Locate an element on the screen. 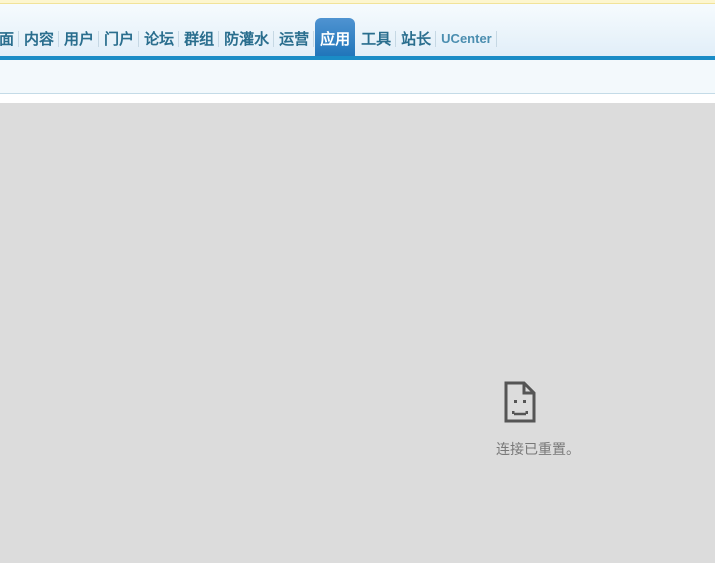 The height and width of the screenshot is (563, 715). tab-home: 面 is located at coordinates (10, 38).